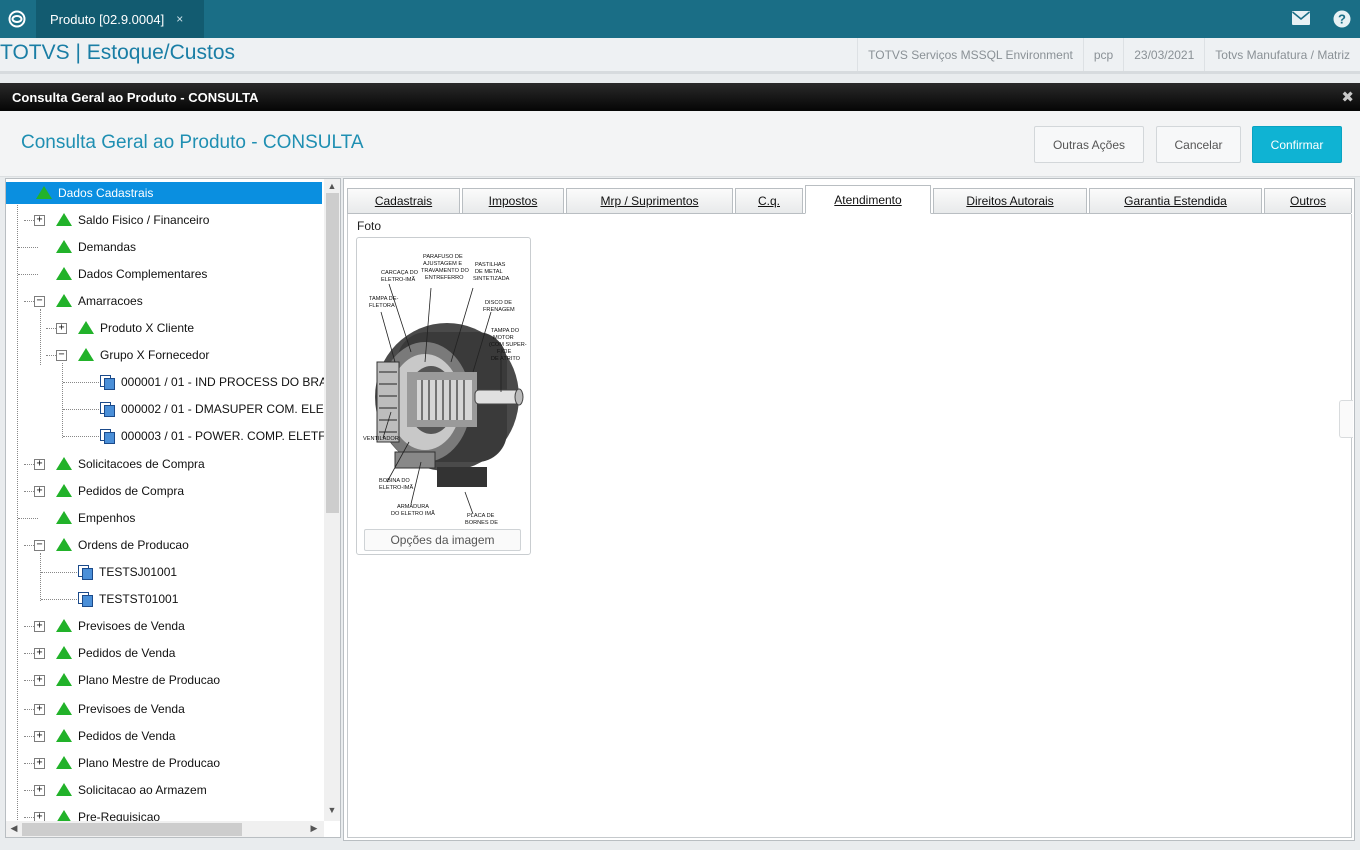  I want to click on tree-node-previsoes-venda: Previsoes de Venda, so click(120, 626).